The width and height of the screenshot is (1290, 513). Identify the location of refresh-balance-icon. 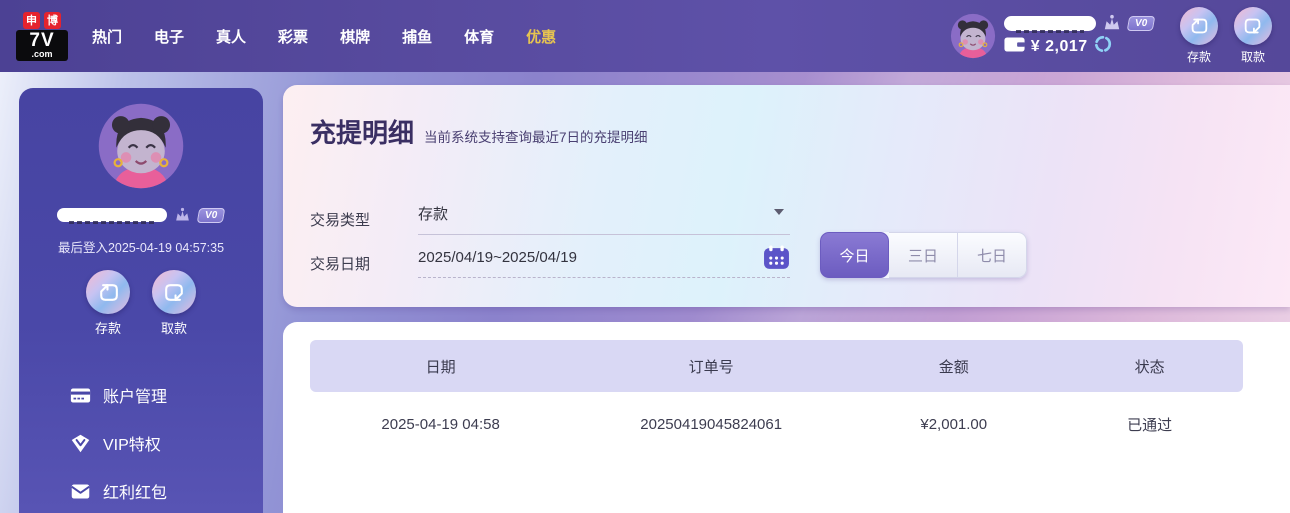
(1103, 46).